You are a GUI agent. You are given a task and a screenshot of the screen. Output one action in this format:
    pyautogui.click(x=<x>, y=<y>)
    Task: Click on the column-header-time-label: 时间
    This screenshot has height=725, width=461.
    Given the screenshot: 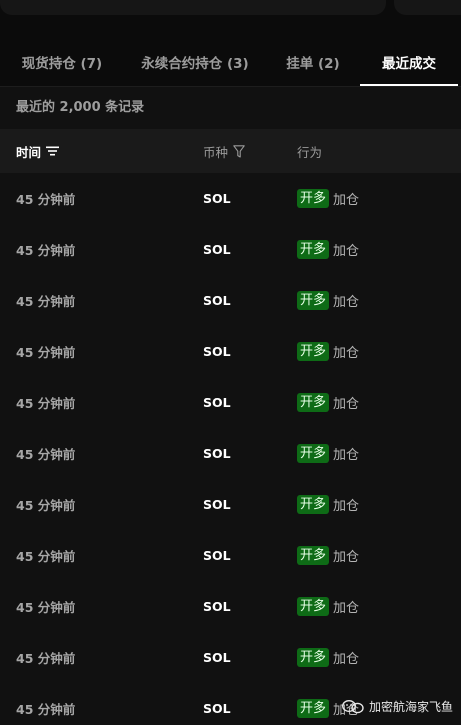 What is the action you would take?
    pyautogui.click(x=29, y=152)
    